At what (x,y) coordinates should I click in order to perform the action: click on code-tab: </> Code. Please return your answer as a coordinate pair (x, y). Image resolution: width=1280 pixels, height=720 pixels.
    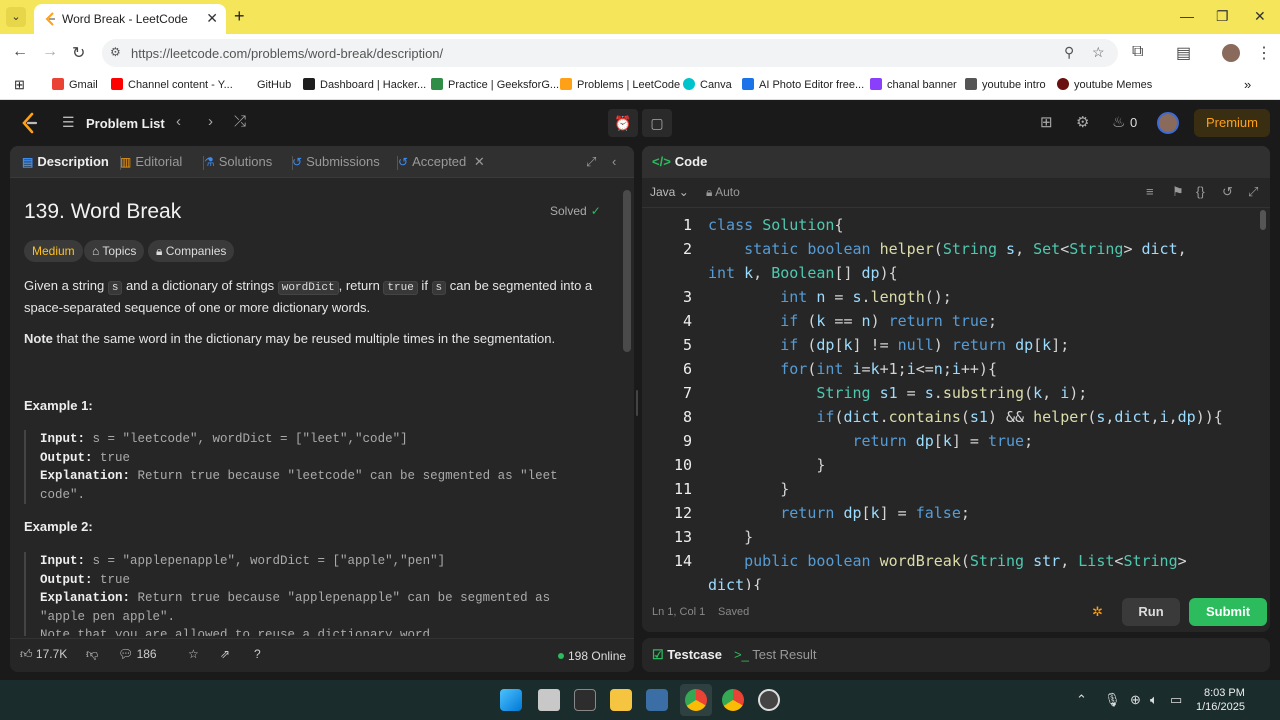
    Looking at the image, I should click on (679, 161).